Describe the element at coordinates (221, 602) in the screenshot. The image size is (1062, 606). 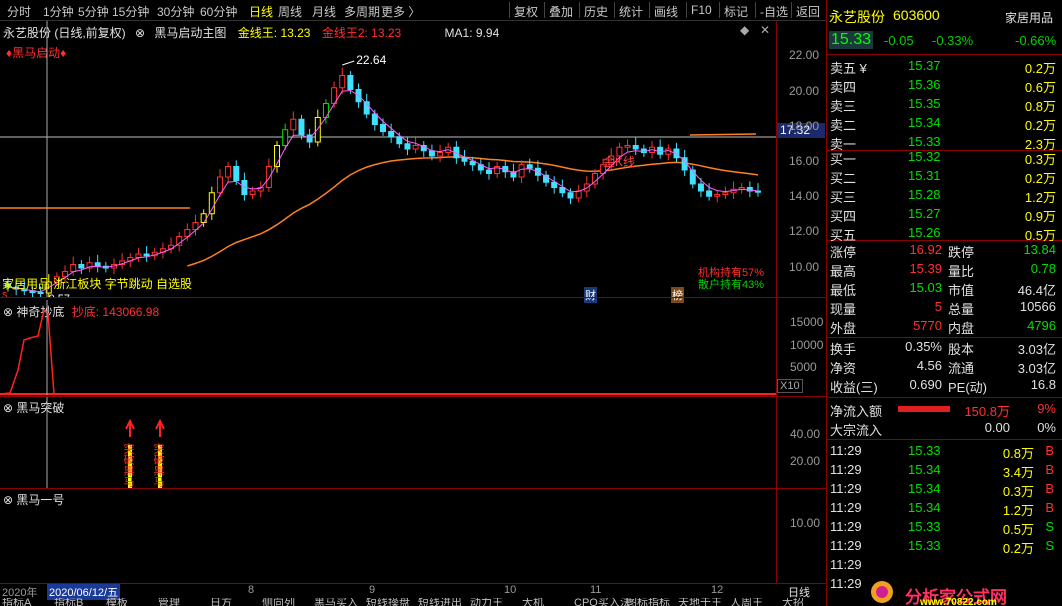
I see `indicator-tab: 日方` at that location.